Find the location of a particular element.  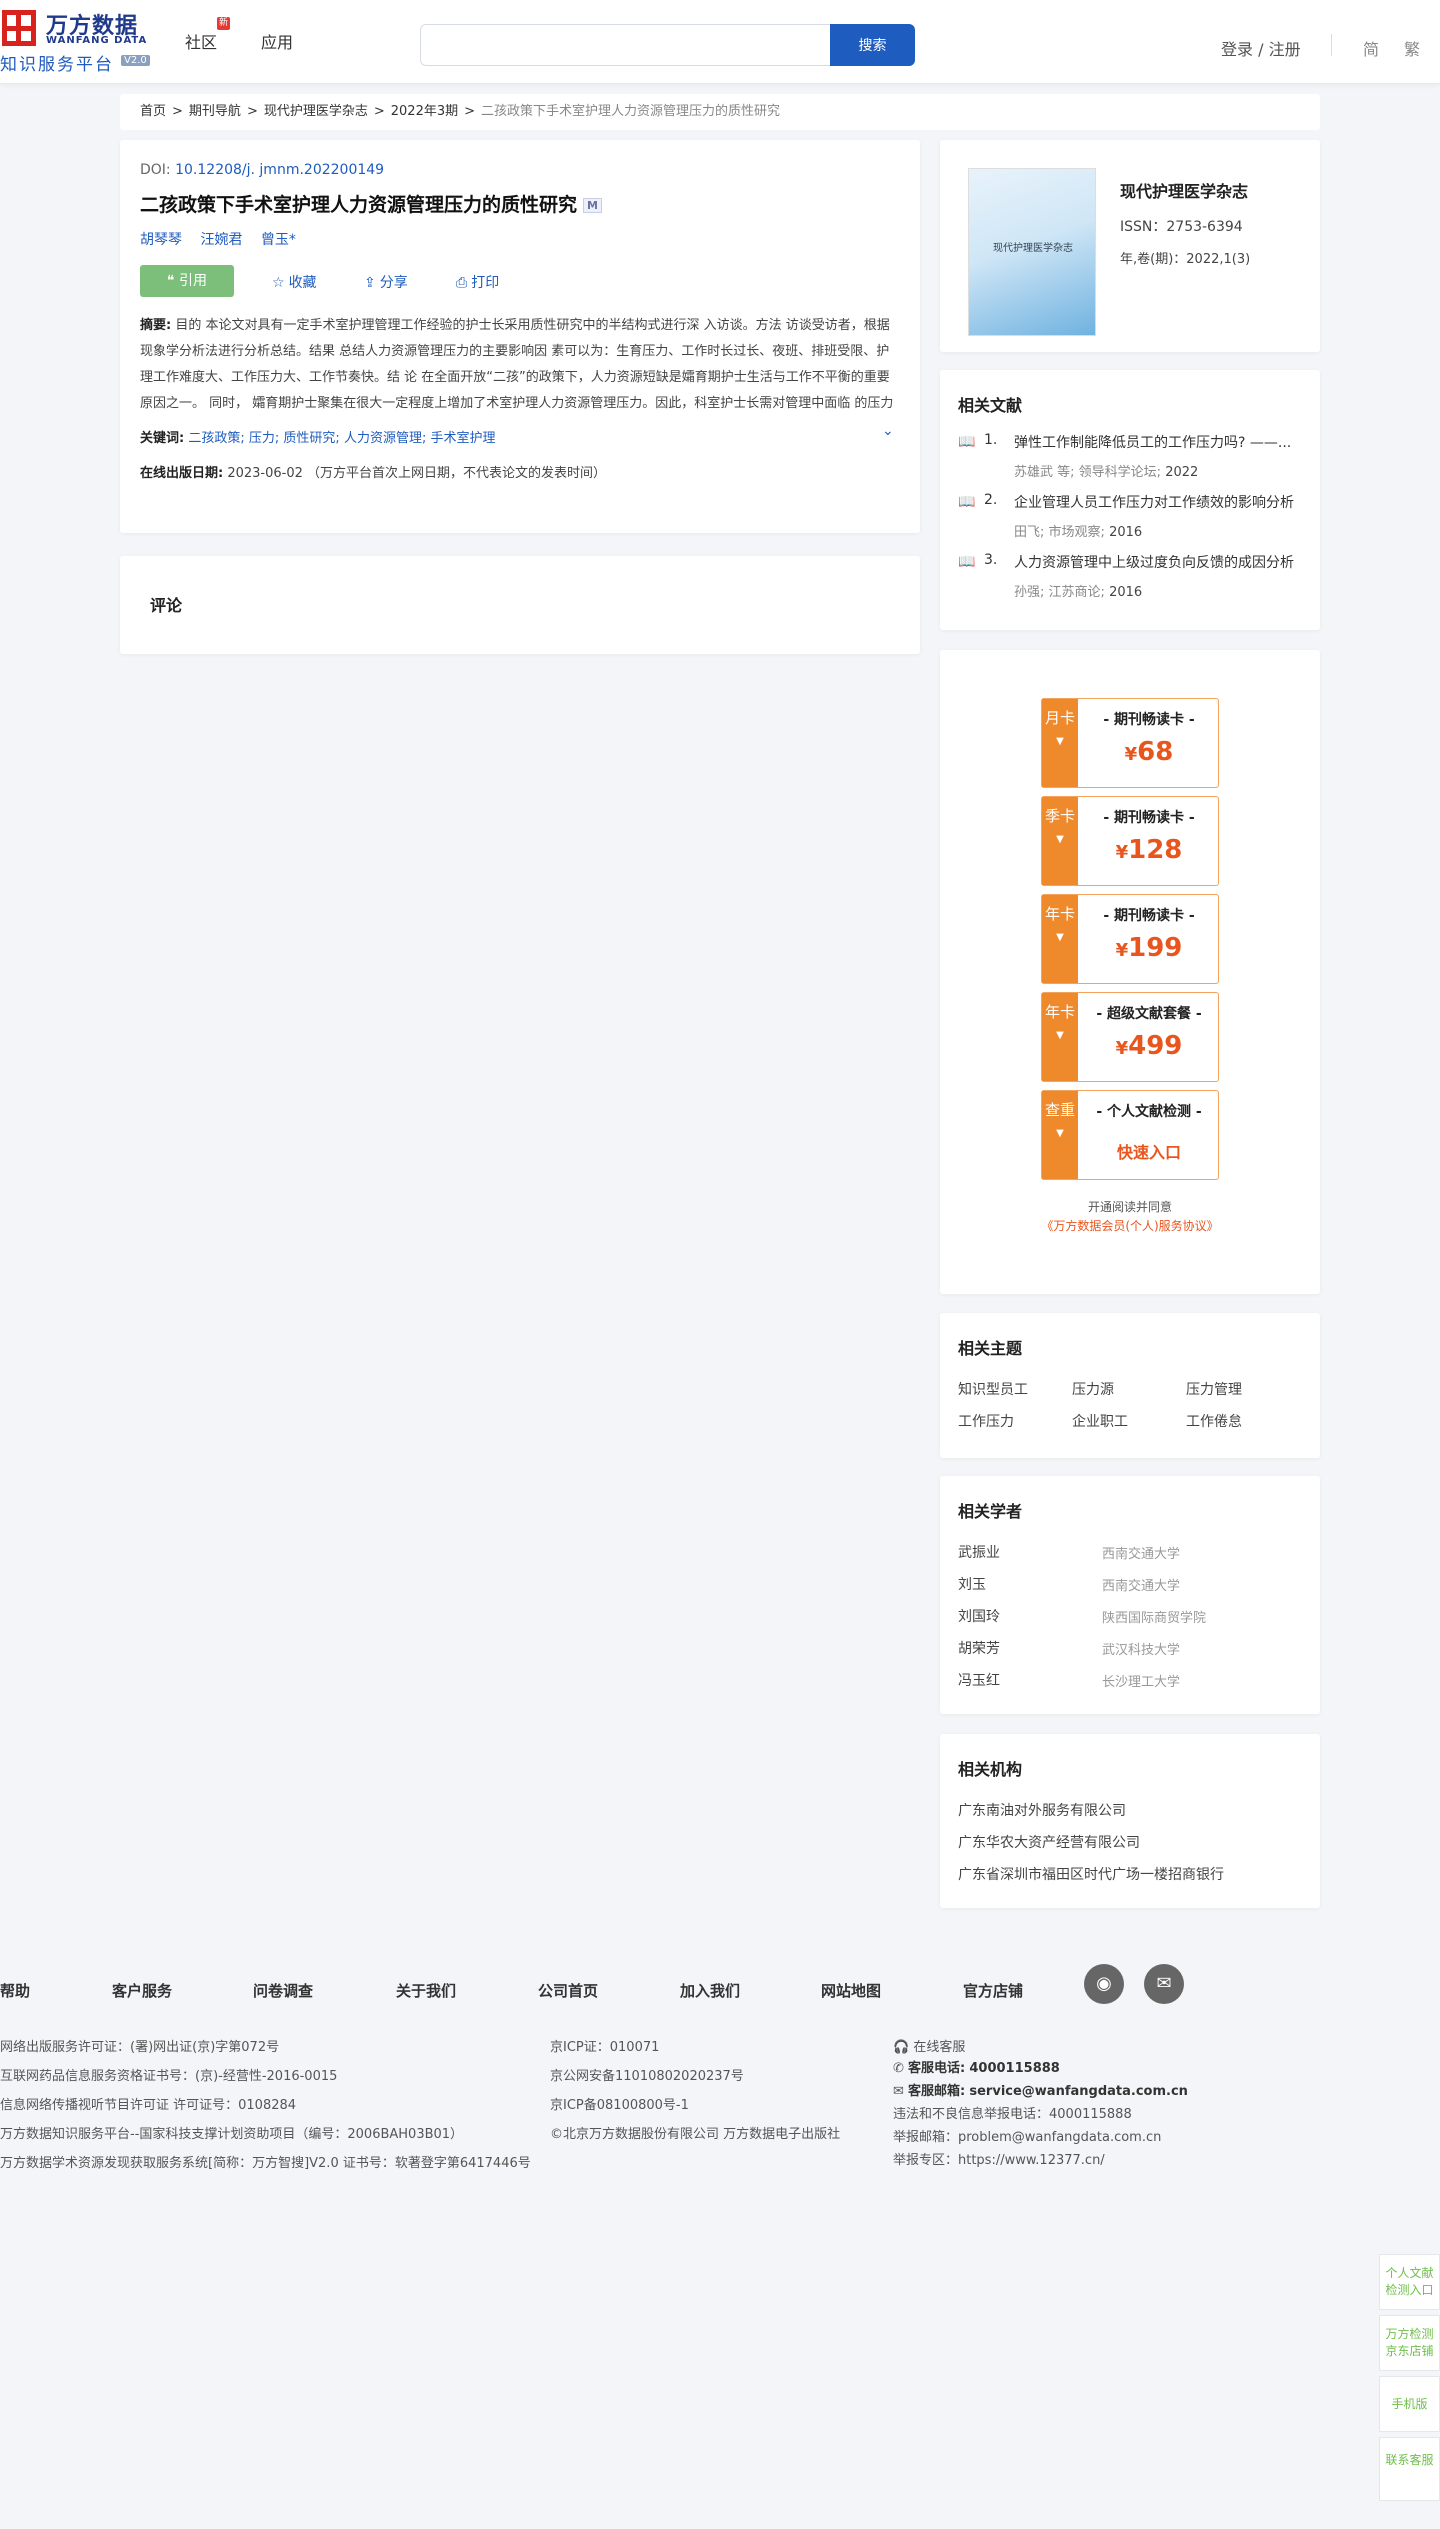

print-button: ⎙ 打印 is located at coordinates (477, 282).